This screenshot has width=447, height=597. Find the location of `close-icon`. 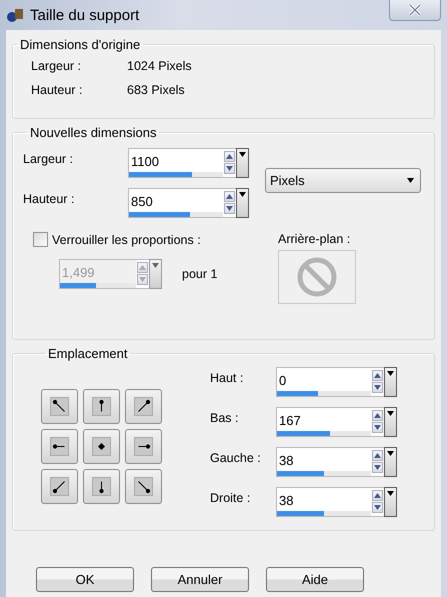

close-icon is located at coordinates (415, 10).